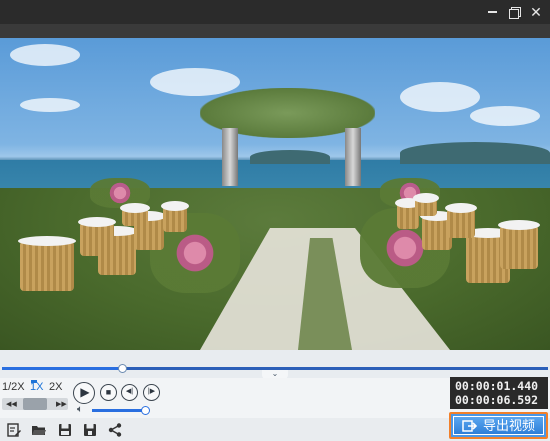 The height and width of the screenshot is (441, 550). Describe the element at coordinates (65, 430) in the screenshot. I see `save-icon` at that location.